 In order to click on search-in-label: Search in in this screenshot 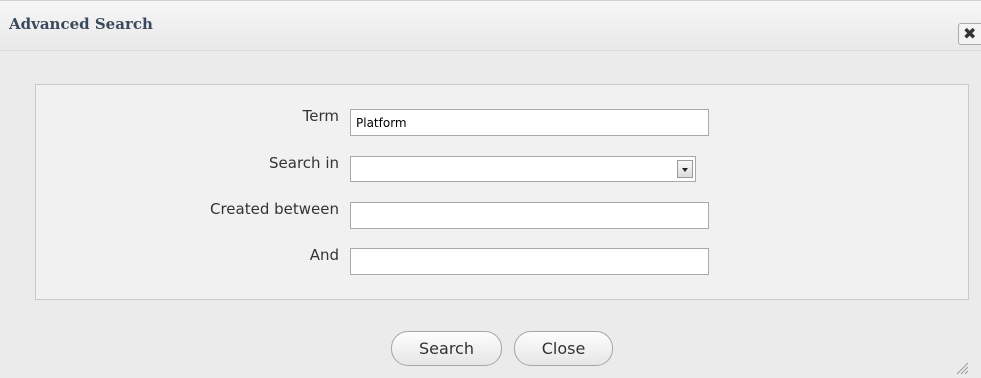, I will do `click(304, 163)`.